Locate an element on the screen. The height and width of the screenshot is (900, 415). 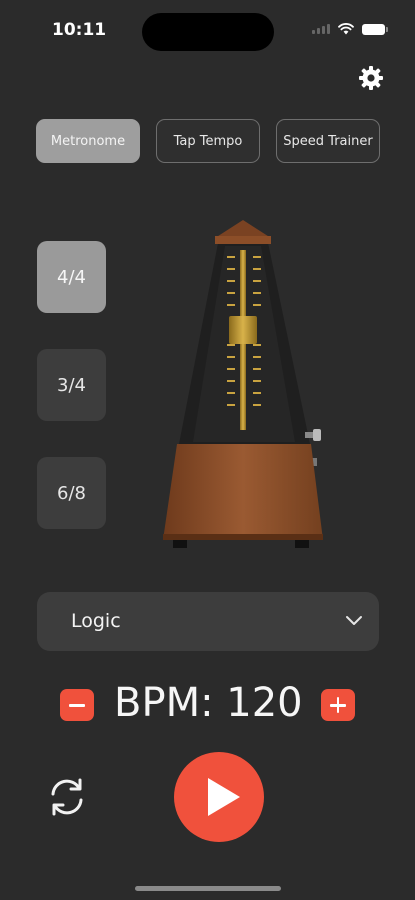
settings-button is located at coordinates (371, 78).